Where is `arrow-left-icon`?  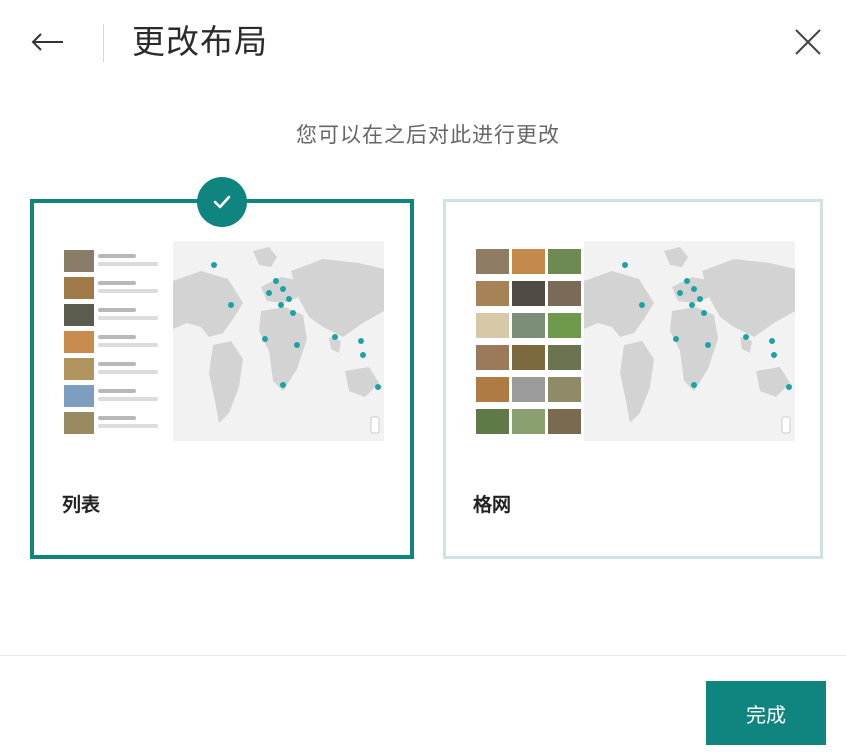
arrow-left-icon is located at coordinates (47, 42).